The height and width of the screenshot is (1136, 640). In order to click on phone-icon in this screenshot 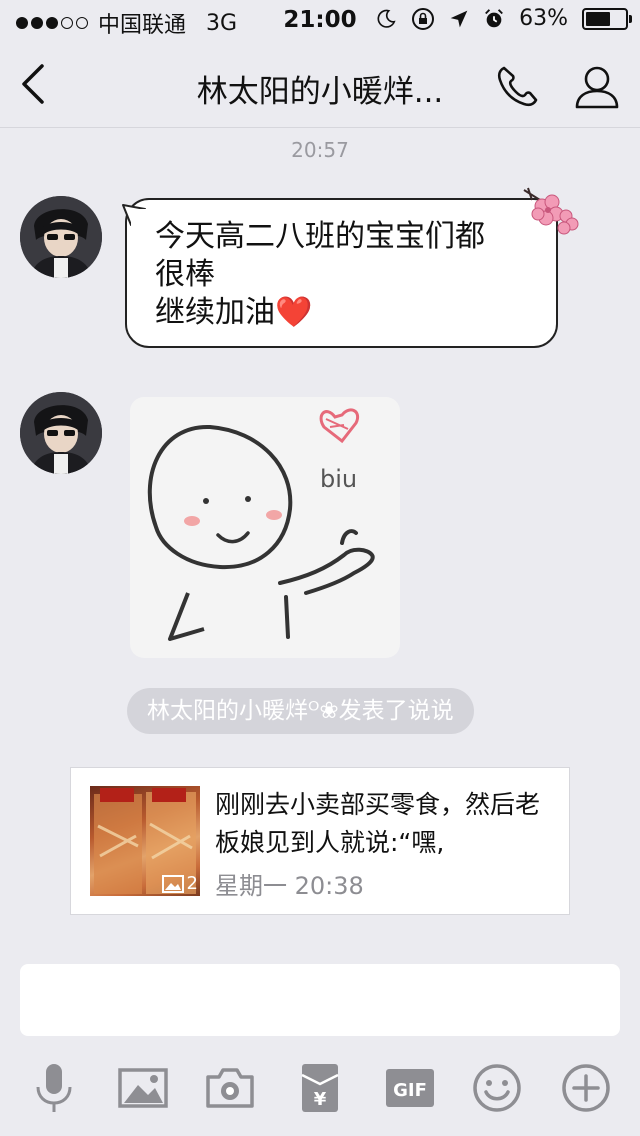, I will do `click(517, 87)`.